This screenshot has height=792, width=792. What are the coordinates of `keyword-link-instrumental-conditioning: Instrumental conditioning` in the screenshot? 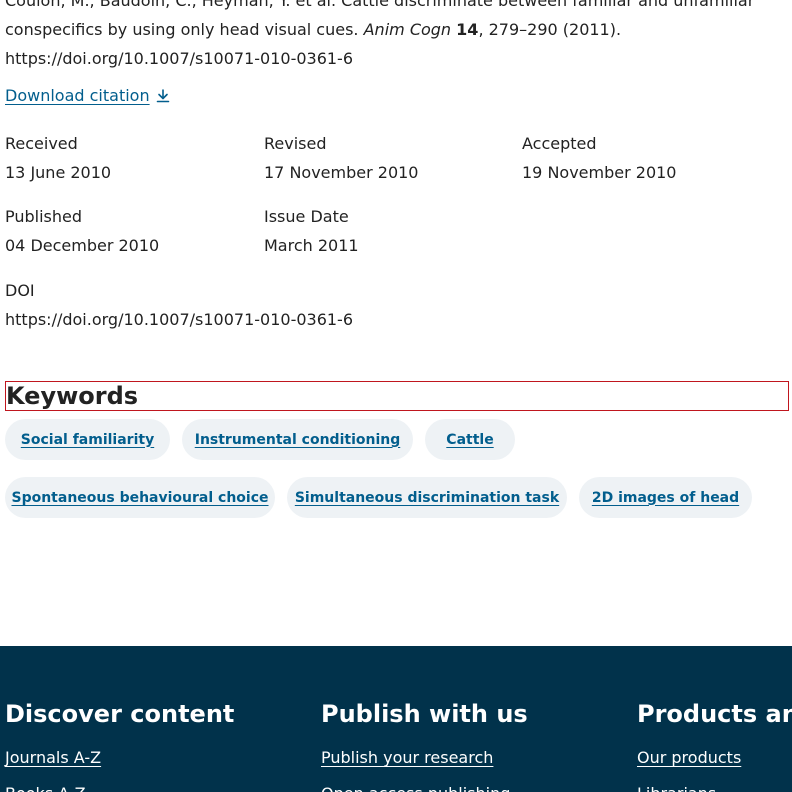 It's located at (298, 440).